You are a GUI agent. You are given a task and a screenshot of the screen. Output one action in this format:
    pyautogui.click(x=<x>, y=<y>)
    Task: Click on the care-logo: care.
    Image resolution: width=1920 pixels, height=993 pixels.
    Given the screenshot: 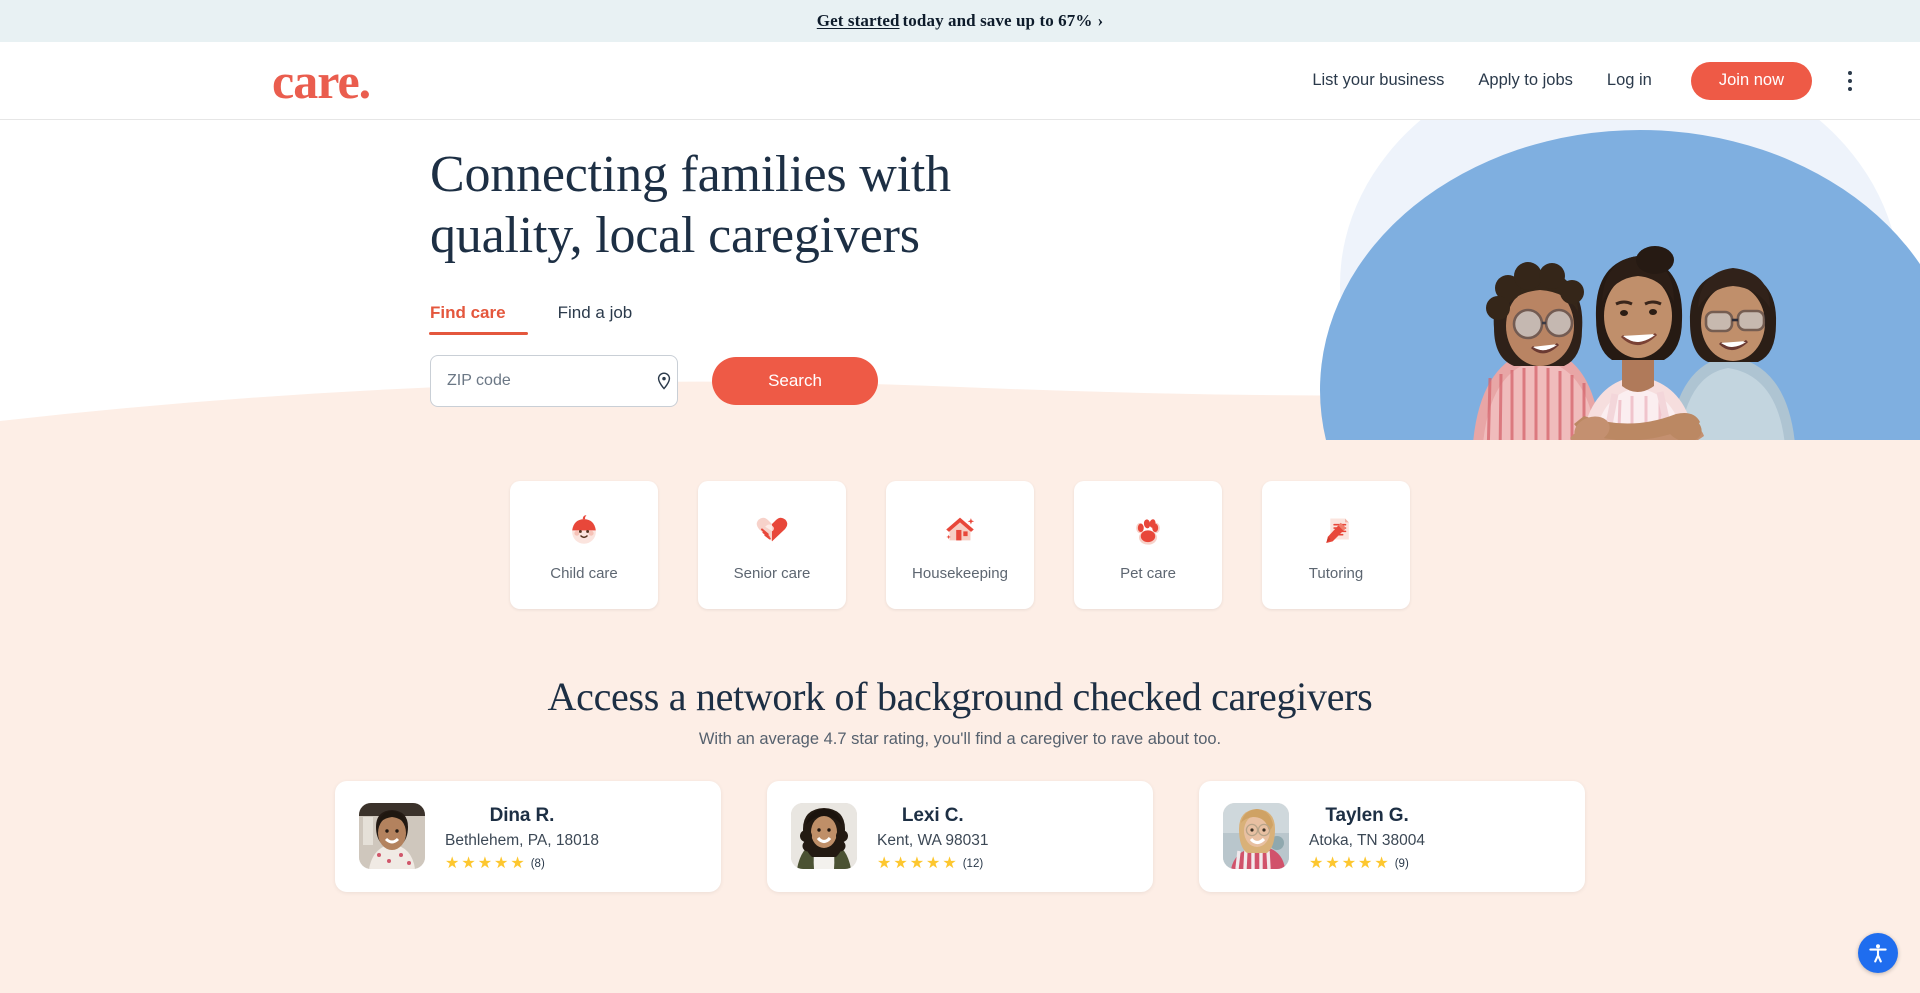 What is the action you would take?
    pyautogui.click(x=321, y=81)
    